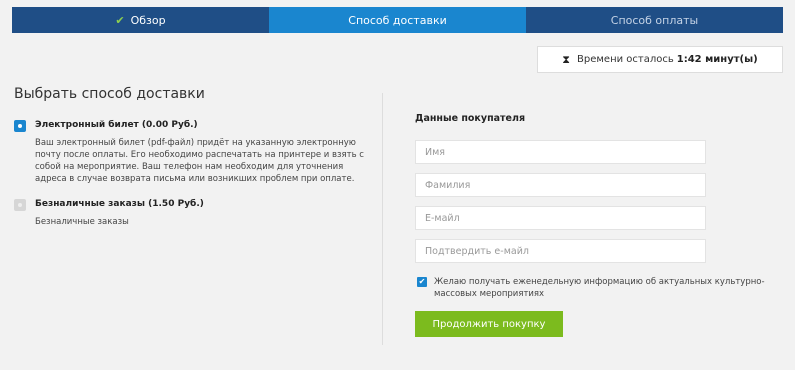 The width and height of the screenshot is (795, 370). Describe the element at coordinates (120, 20) in the screenshot. I see `check-icon: ✔` at that location.